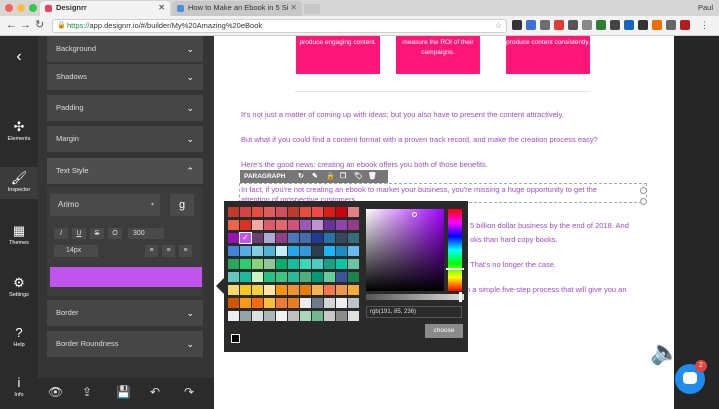 Image resolution: width=719 pixels, height=409 pixels. Describe the element at coordinates (19, 290) in the screenshot. I see `nav-settings: ⚙ Settings` at that location.